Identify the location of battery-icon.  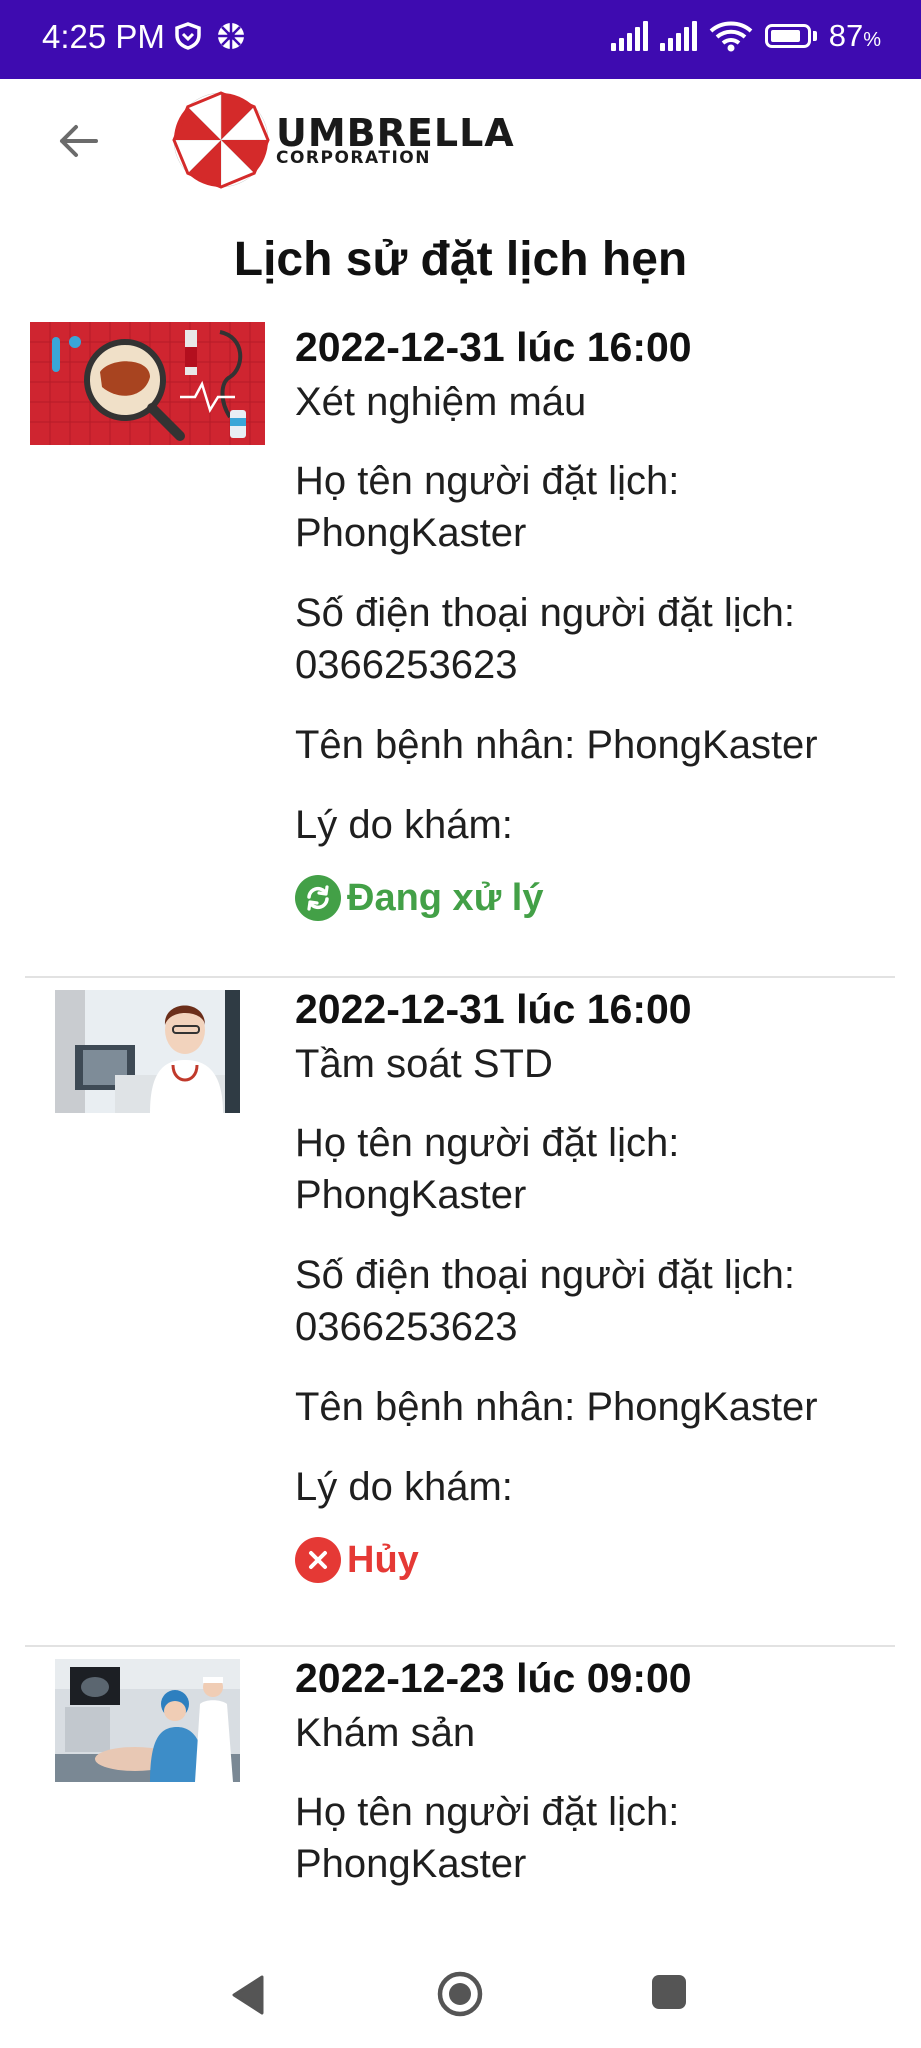
(790, 36).